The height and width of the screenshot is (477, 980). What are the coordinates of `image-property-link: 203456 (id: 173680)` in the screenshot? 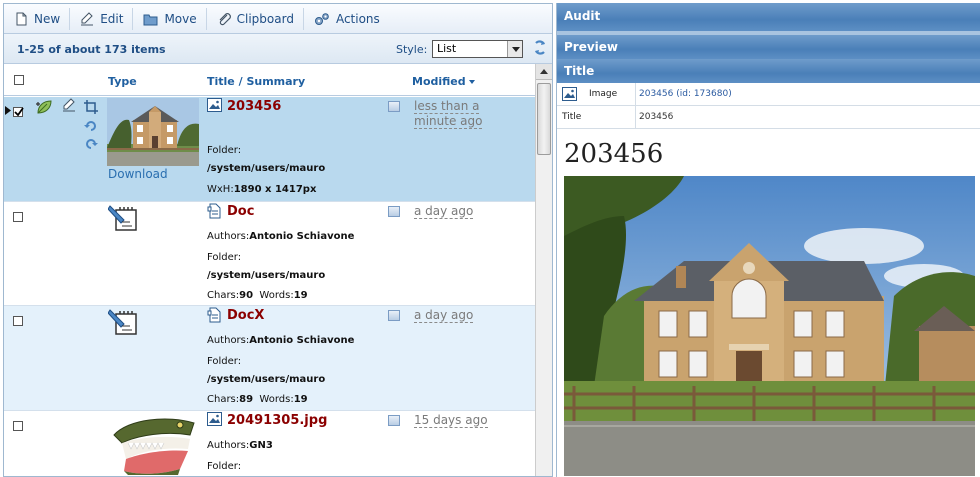 It's located at (685, 94).